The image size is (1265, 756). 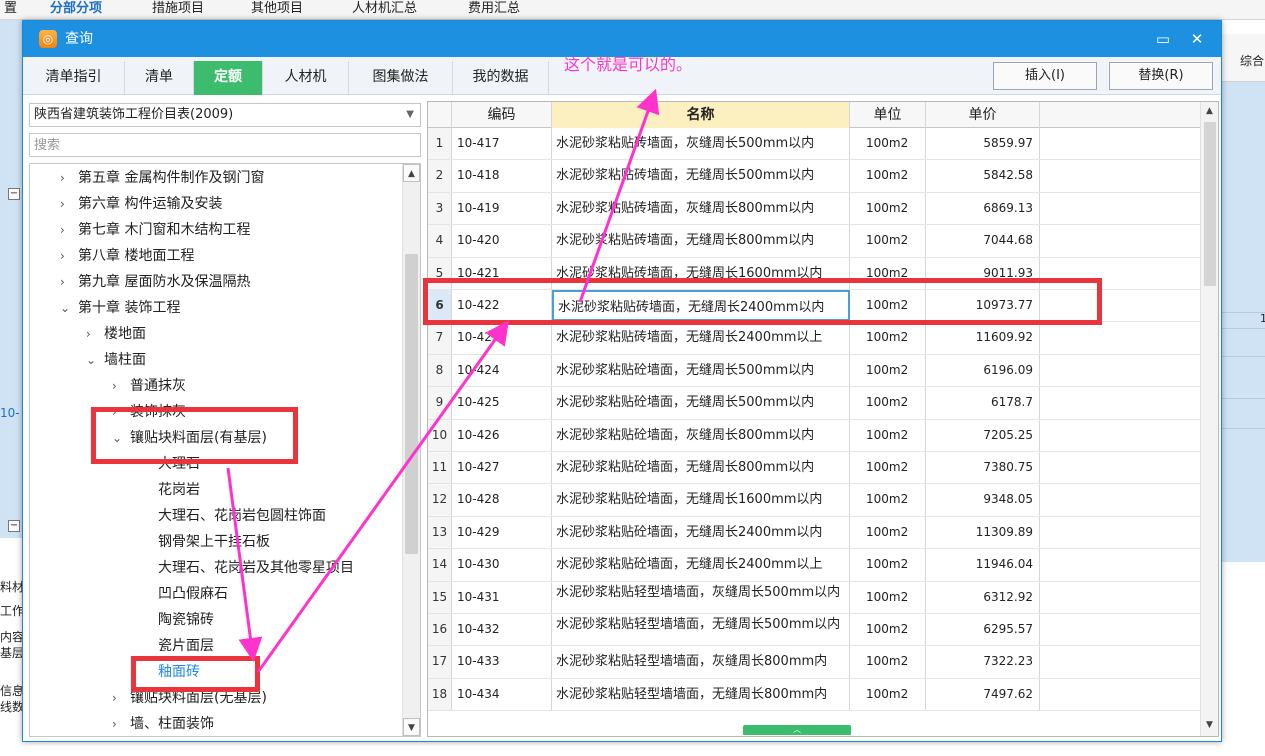 What do you see at coordinates (116, 360) in the screenshot?
I see `tree-item: ⌄ 墙柱面` at bounding box center [116, 360].